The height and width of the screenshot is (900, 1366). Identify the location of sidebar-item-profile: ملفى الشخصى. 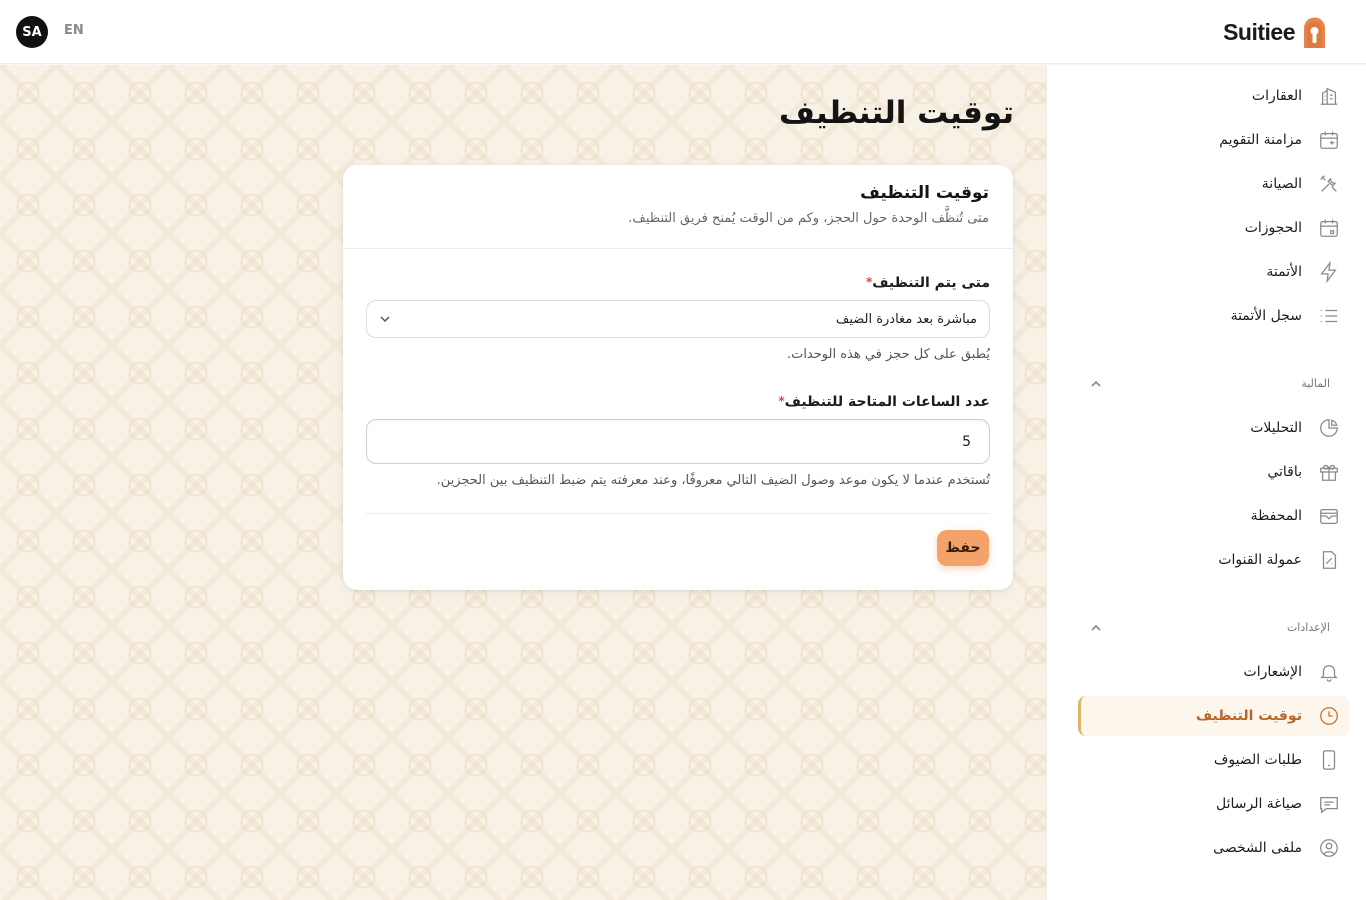
(1214, 848).